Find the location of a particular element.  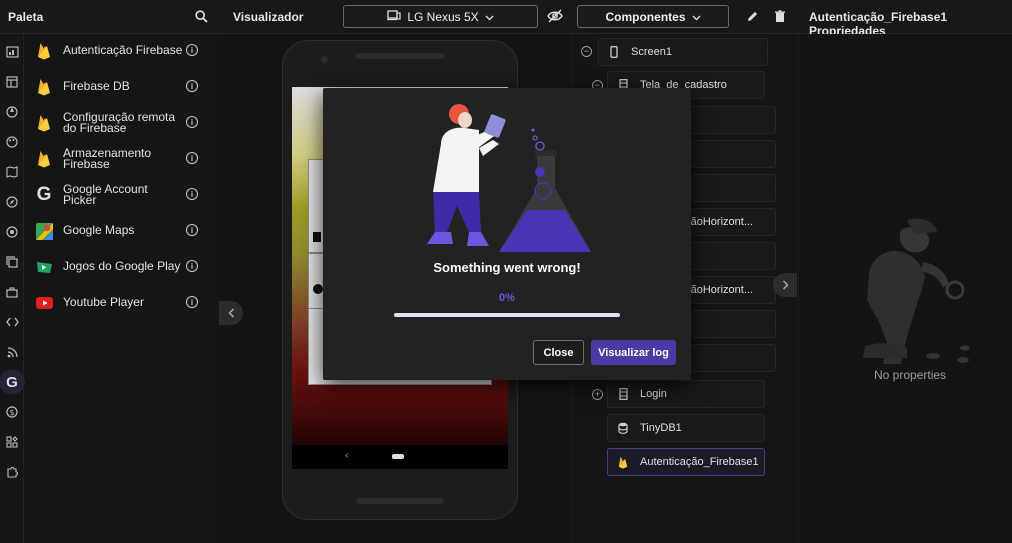

tree-node-login: Login is located at coordinates (686, 394).